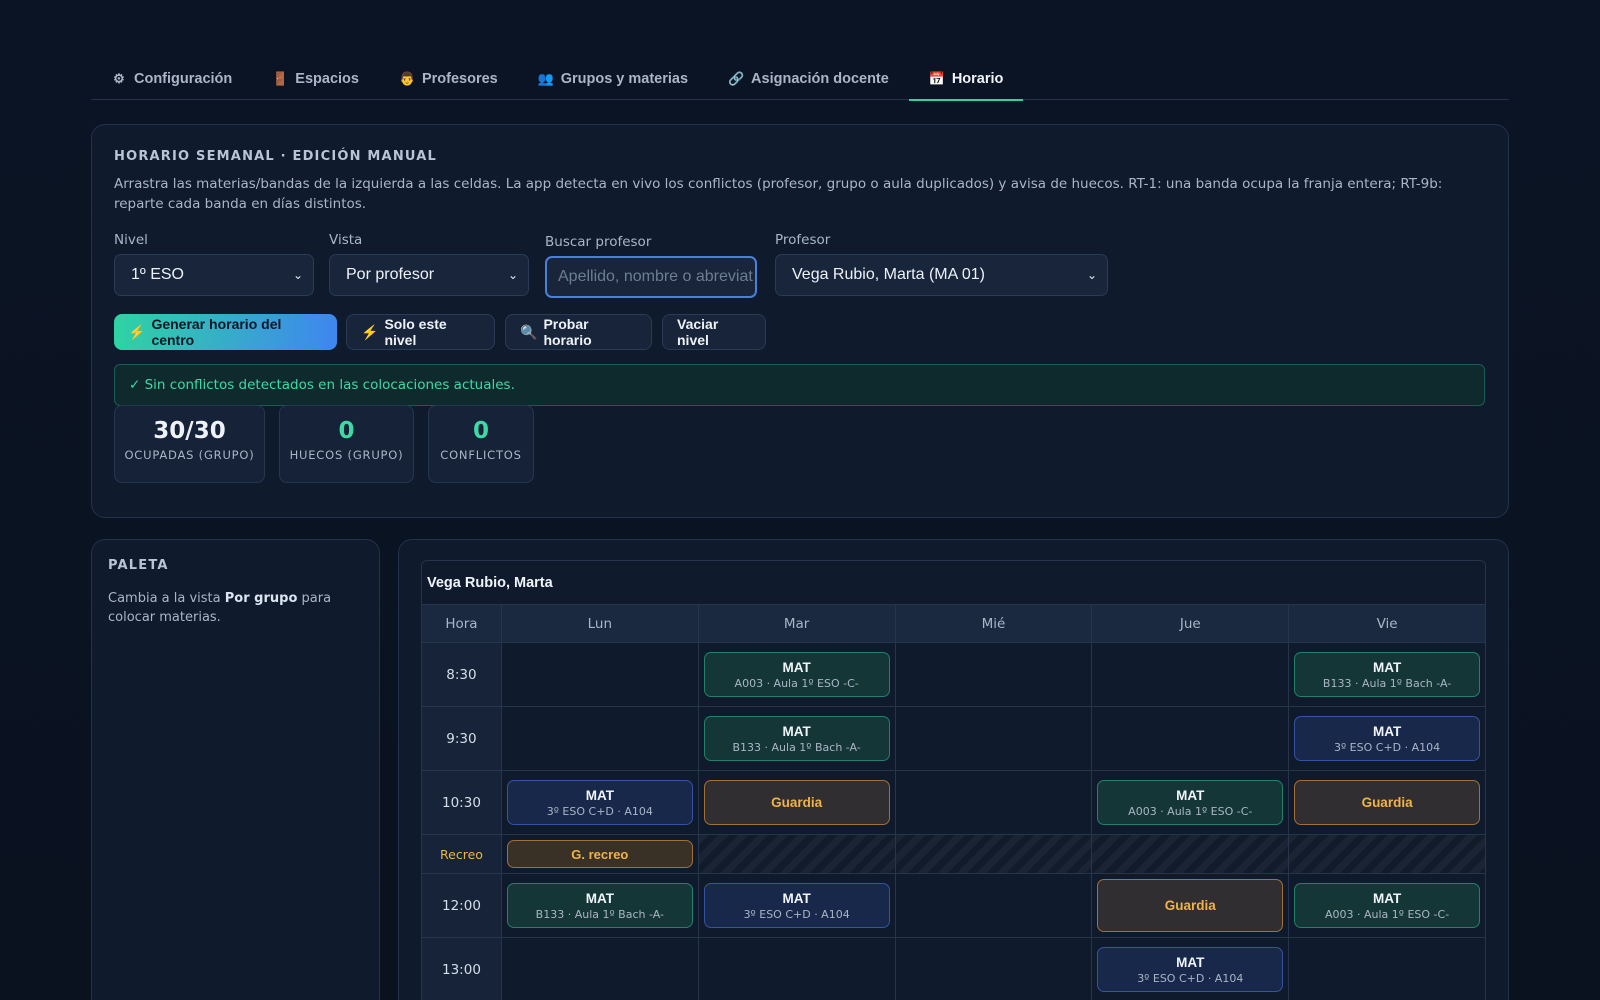 This screenshot has height=1000, width=1600. I want to click on tab-label: Configuración, so click(183, 79).